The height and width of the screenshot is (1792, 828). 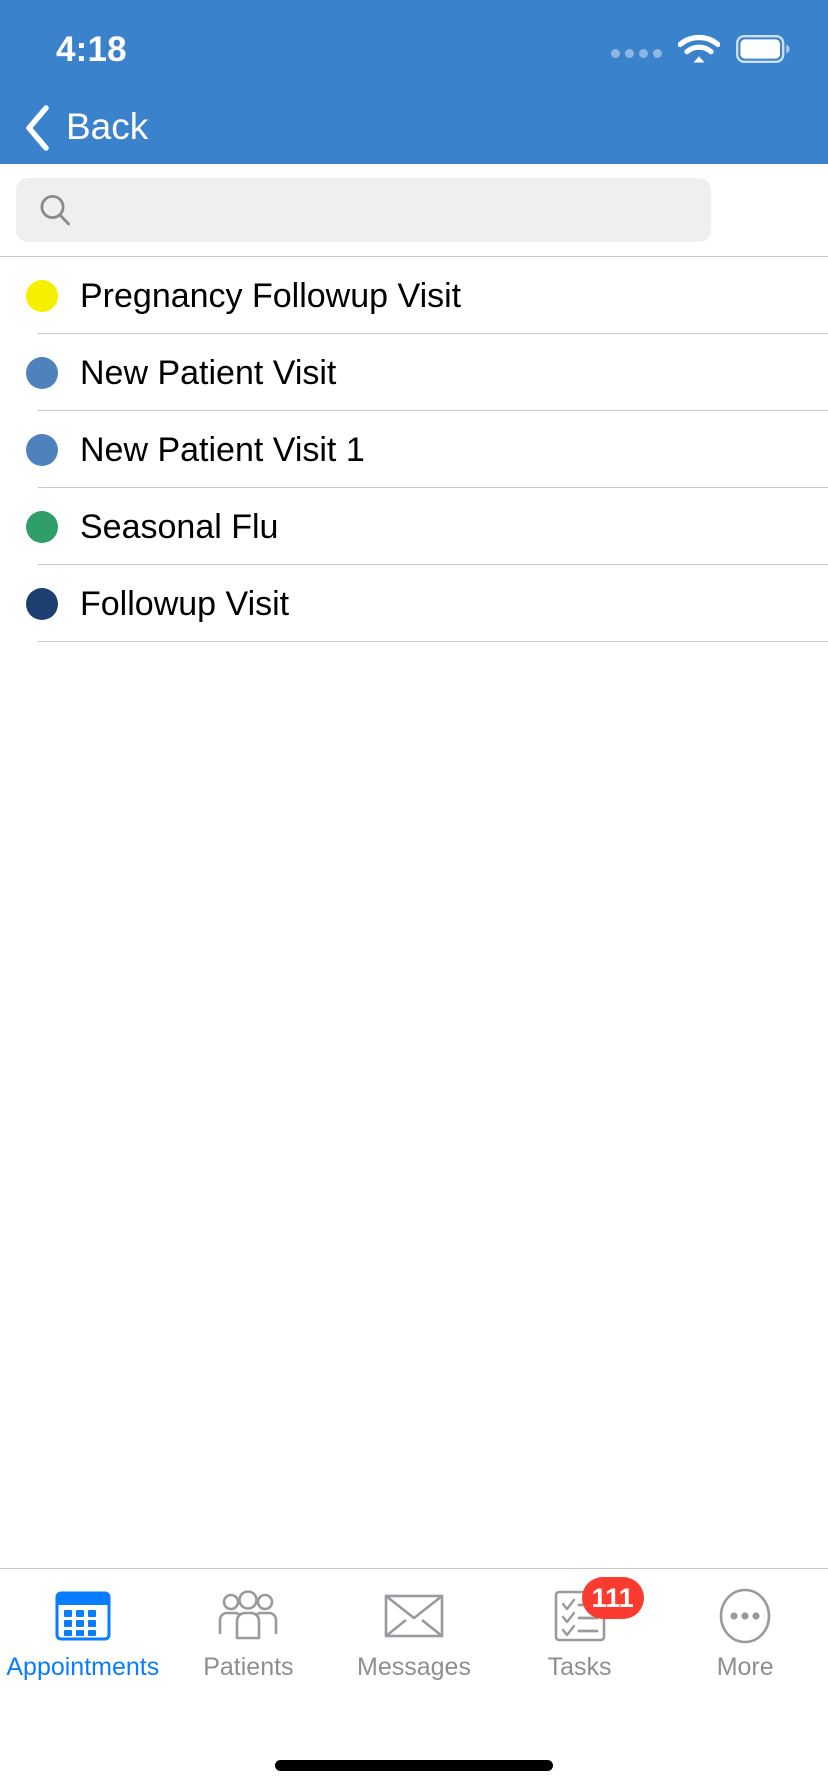 I want to click on search-bar-container, so click(x=414, y=210).